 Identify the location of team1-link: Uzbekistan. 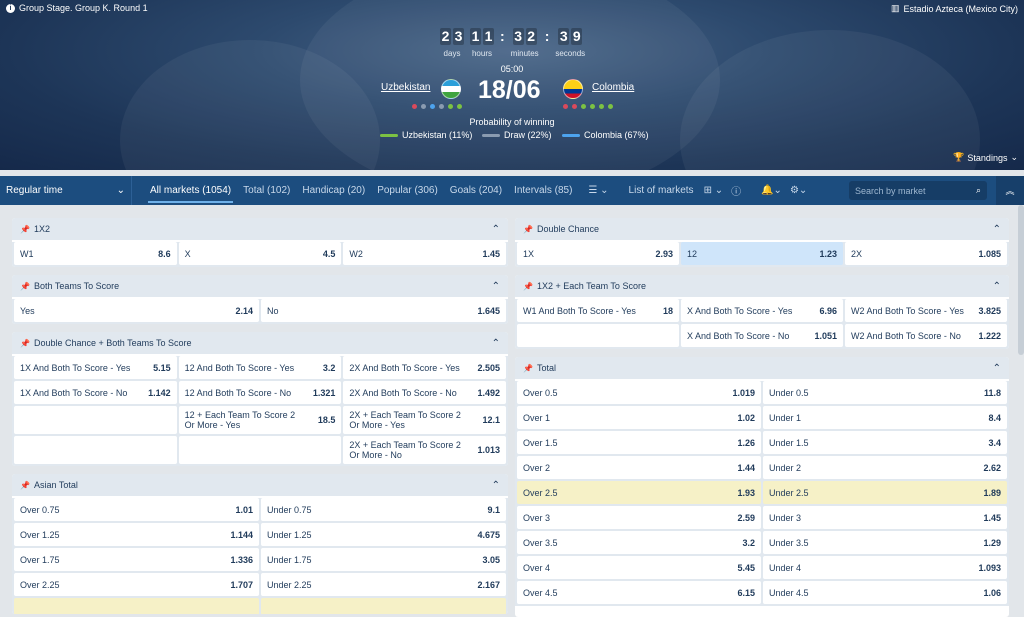
(405, 87).